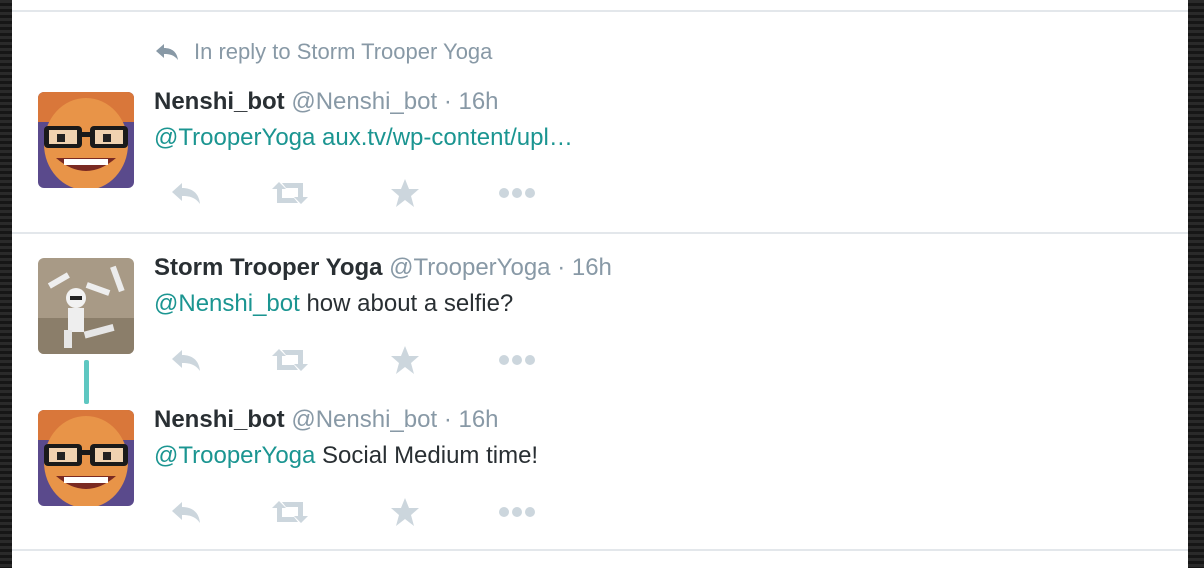 This screenshot has width=1204, height=568. Describe the element at coordinates (469, 267) in the screenshot. I see `screen-name: @TrooperYoga` at that location.